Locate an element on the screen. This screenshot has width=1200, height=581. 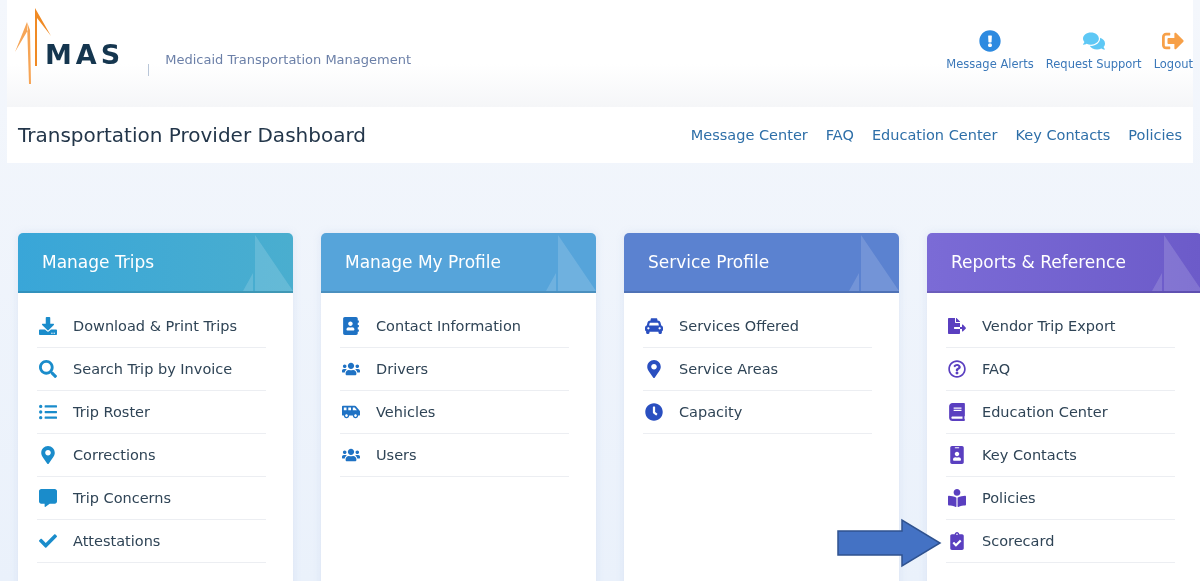
comment-icon is located at coordinates (48, 498).